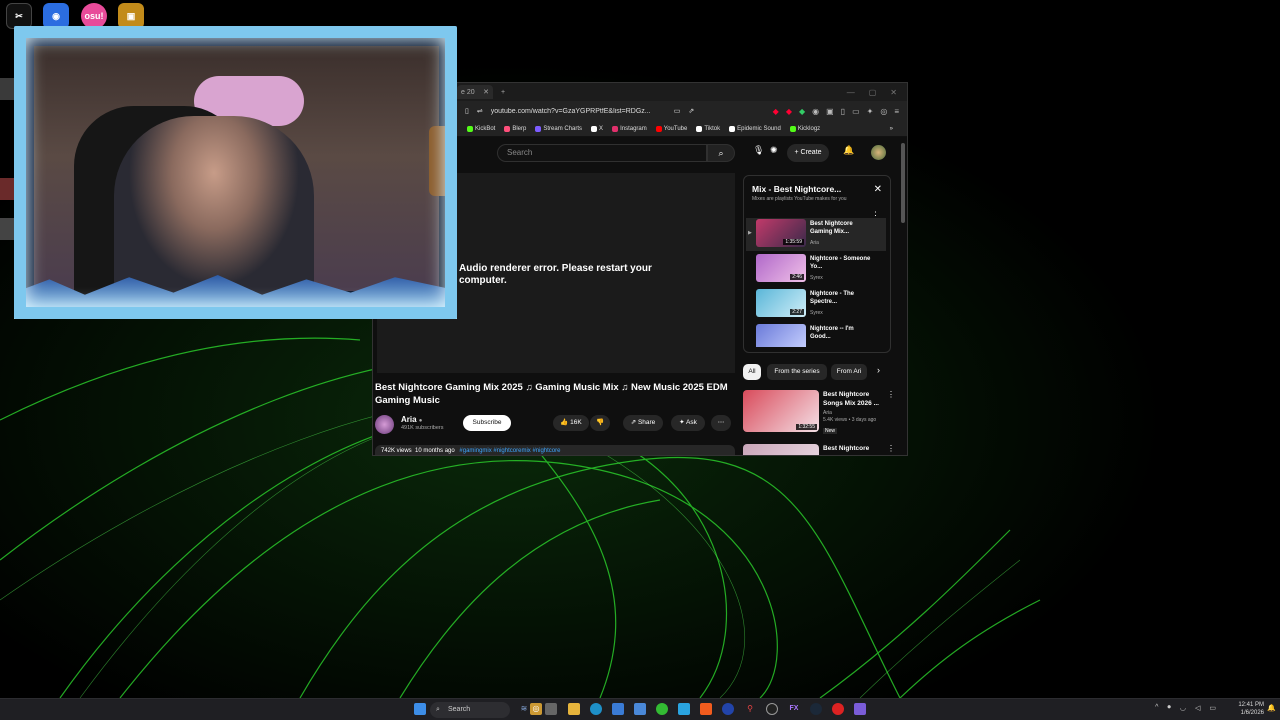 The height and width of the screenshot is (720, 1280). What do you see at coordinates (600, 423) in the screenshot?
I see `dislike-button: 👎` at bounding box center [600, 423].